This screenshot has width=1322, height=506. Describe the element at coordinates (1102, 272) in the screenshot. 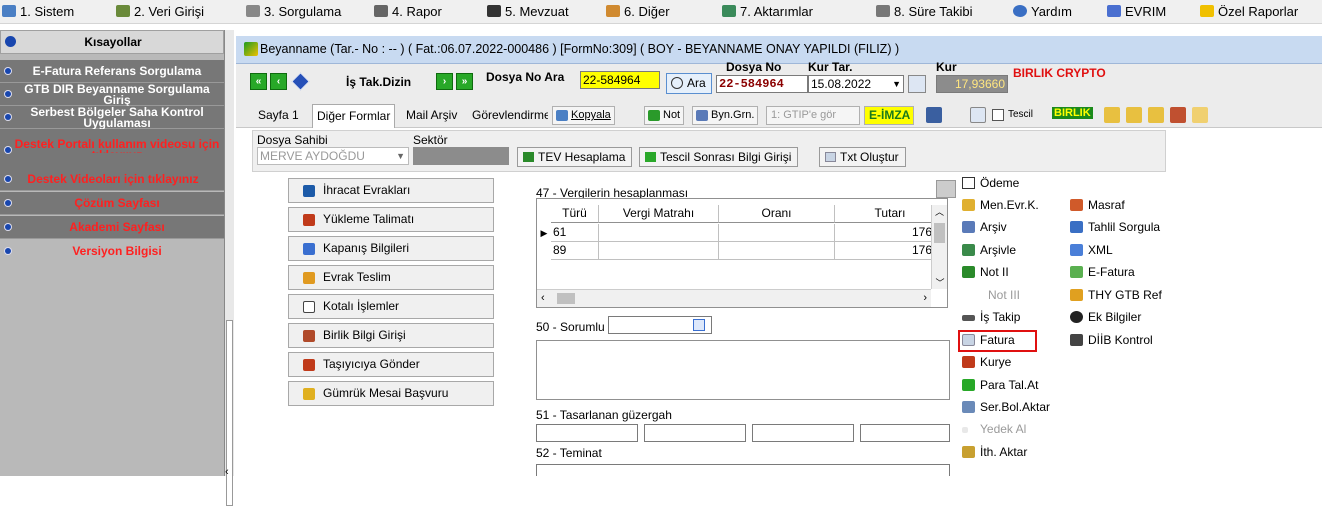

I see `e-fatura-button: E-Fatura` at that location.